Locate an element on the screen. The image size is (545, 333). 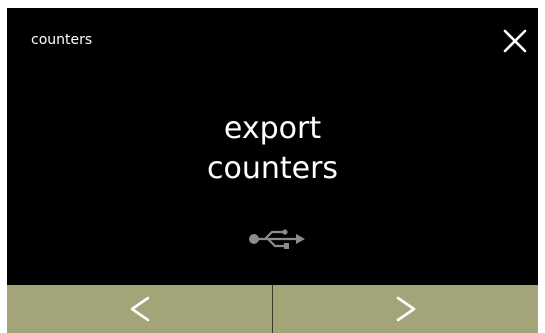
page-title: counters is located at coordinates (62, 40).